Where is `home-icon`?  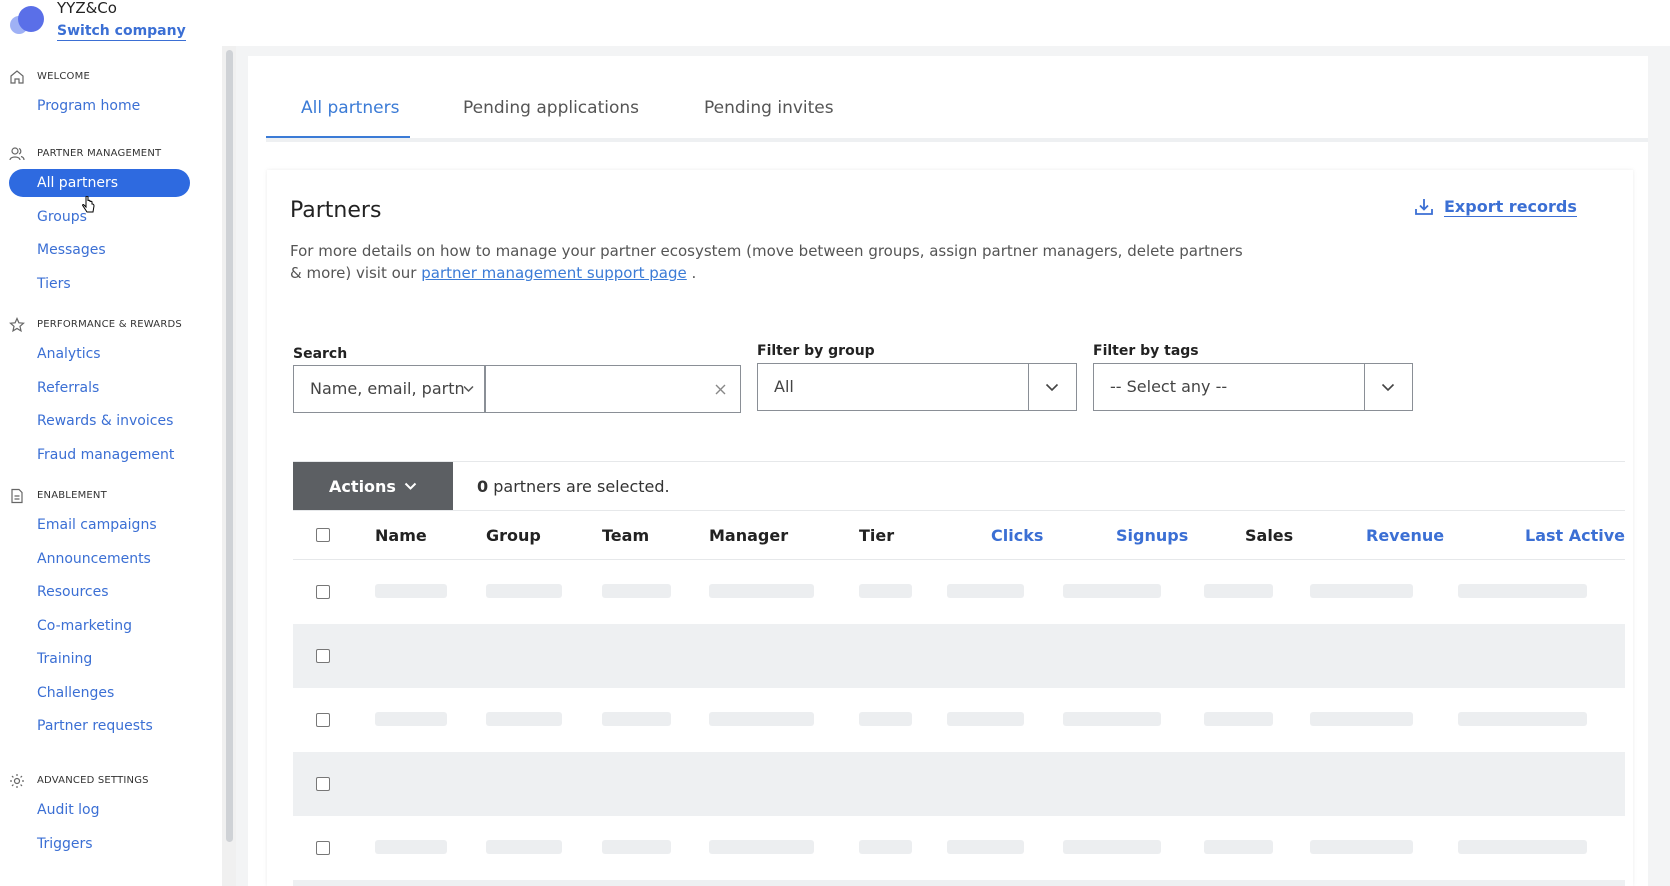
home-icon is located at coordinates (17, 77).